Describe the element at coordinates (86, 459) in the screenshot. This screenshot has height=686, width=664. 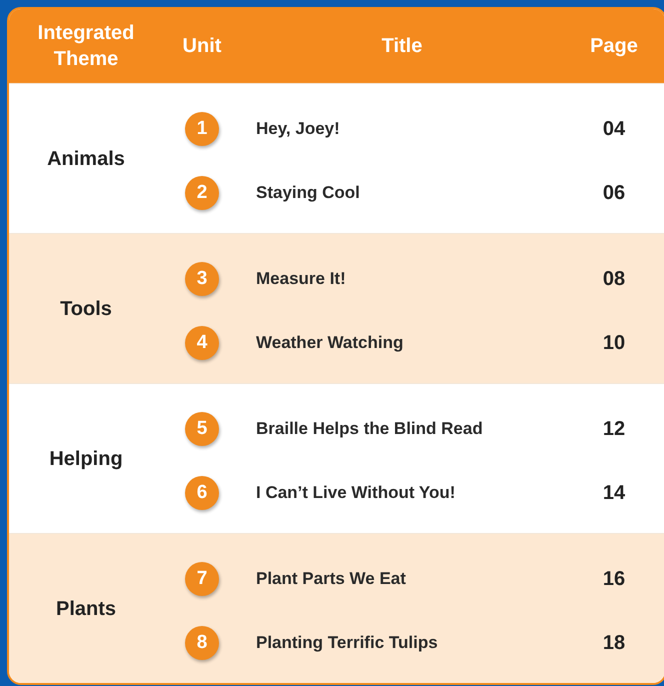
I see `theme-label: Helping` at that location.